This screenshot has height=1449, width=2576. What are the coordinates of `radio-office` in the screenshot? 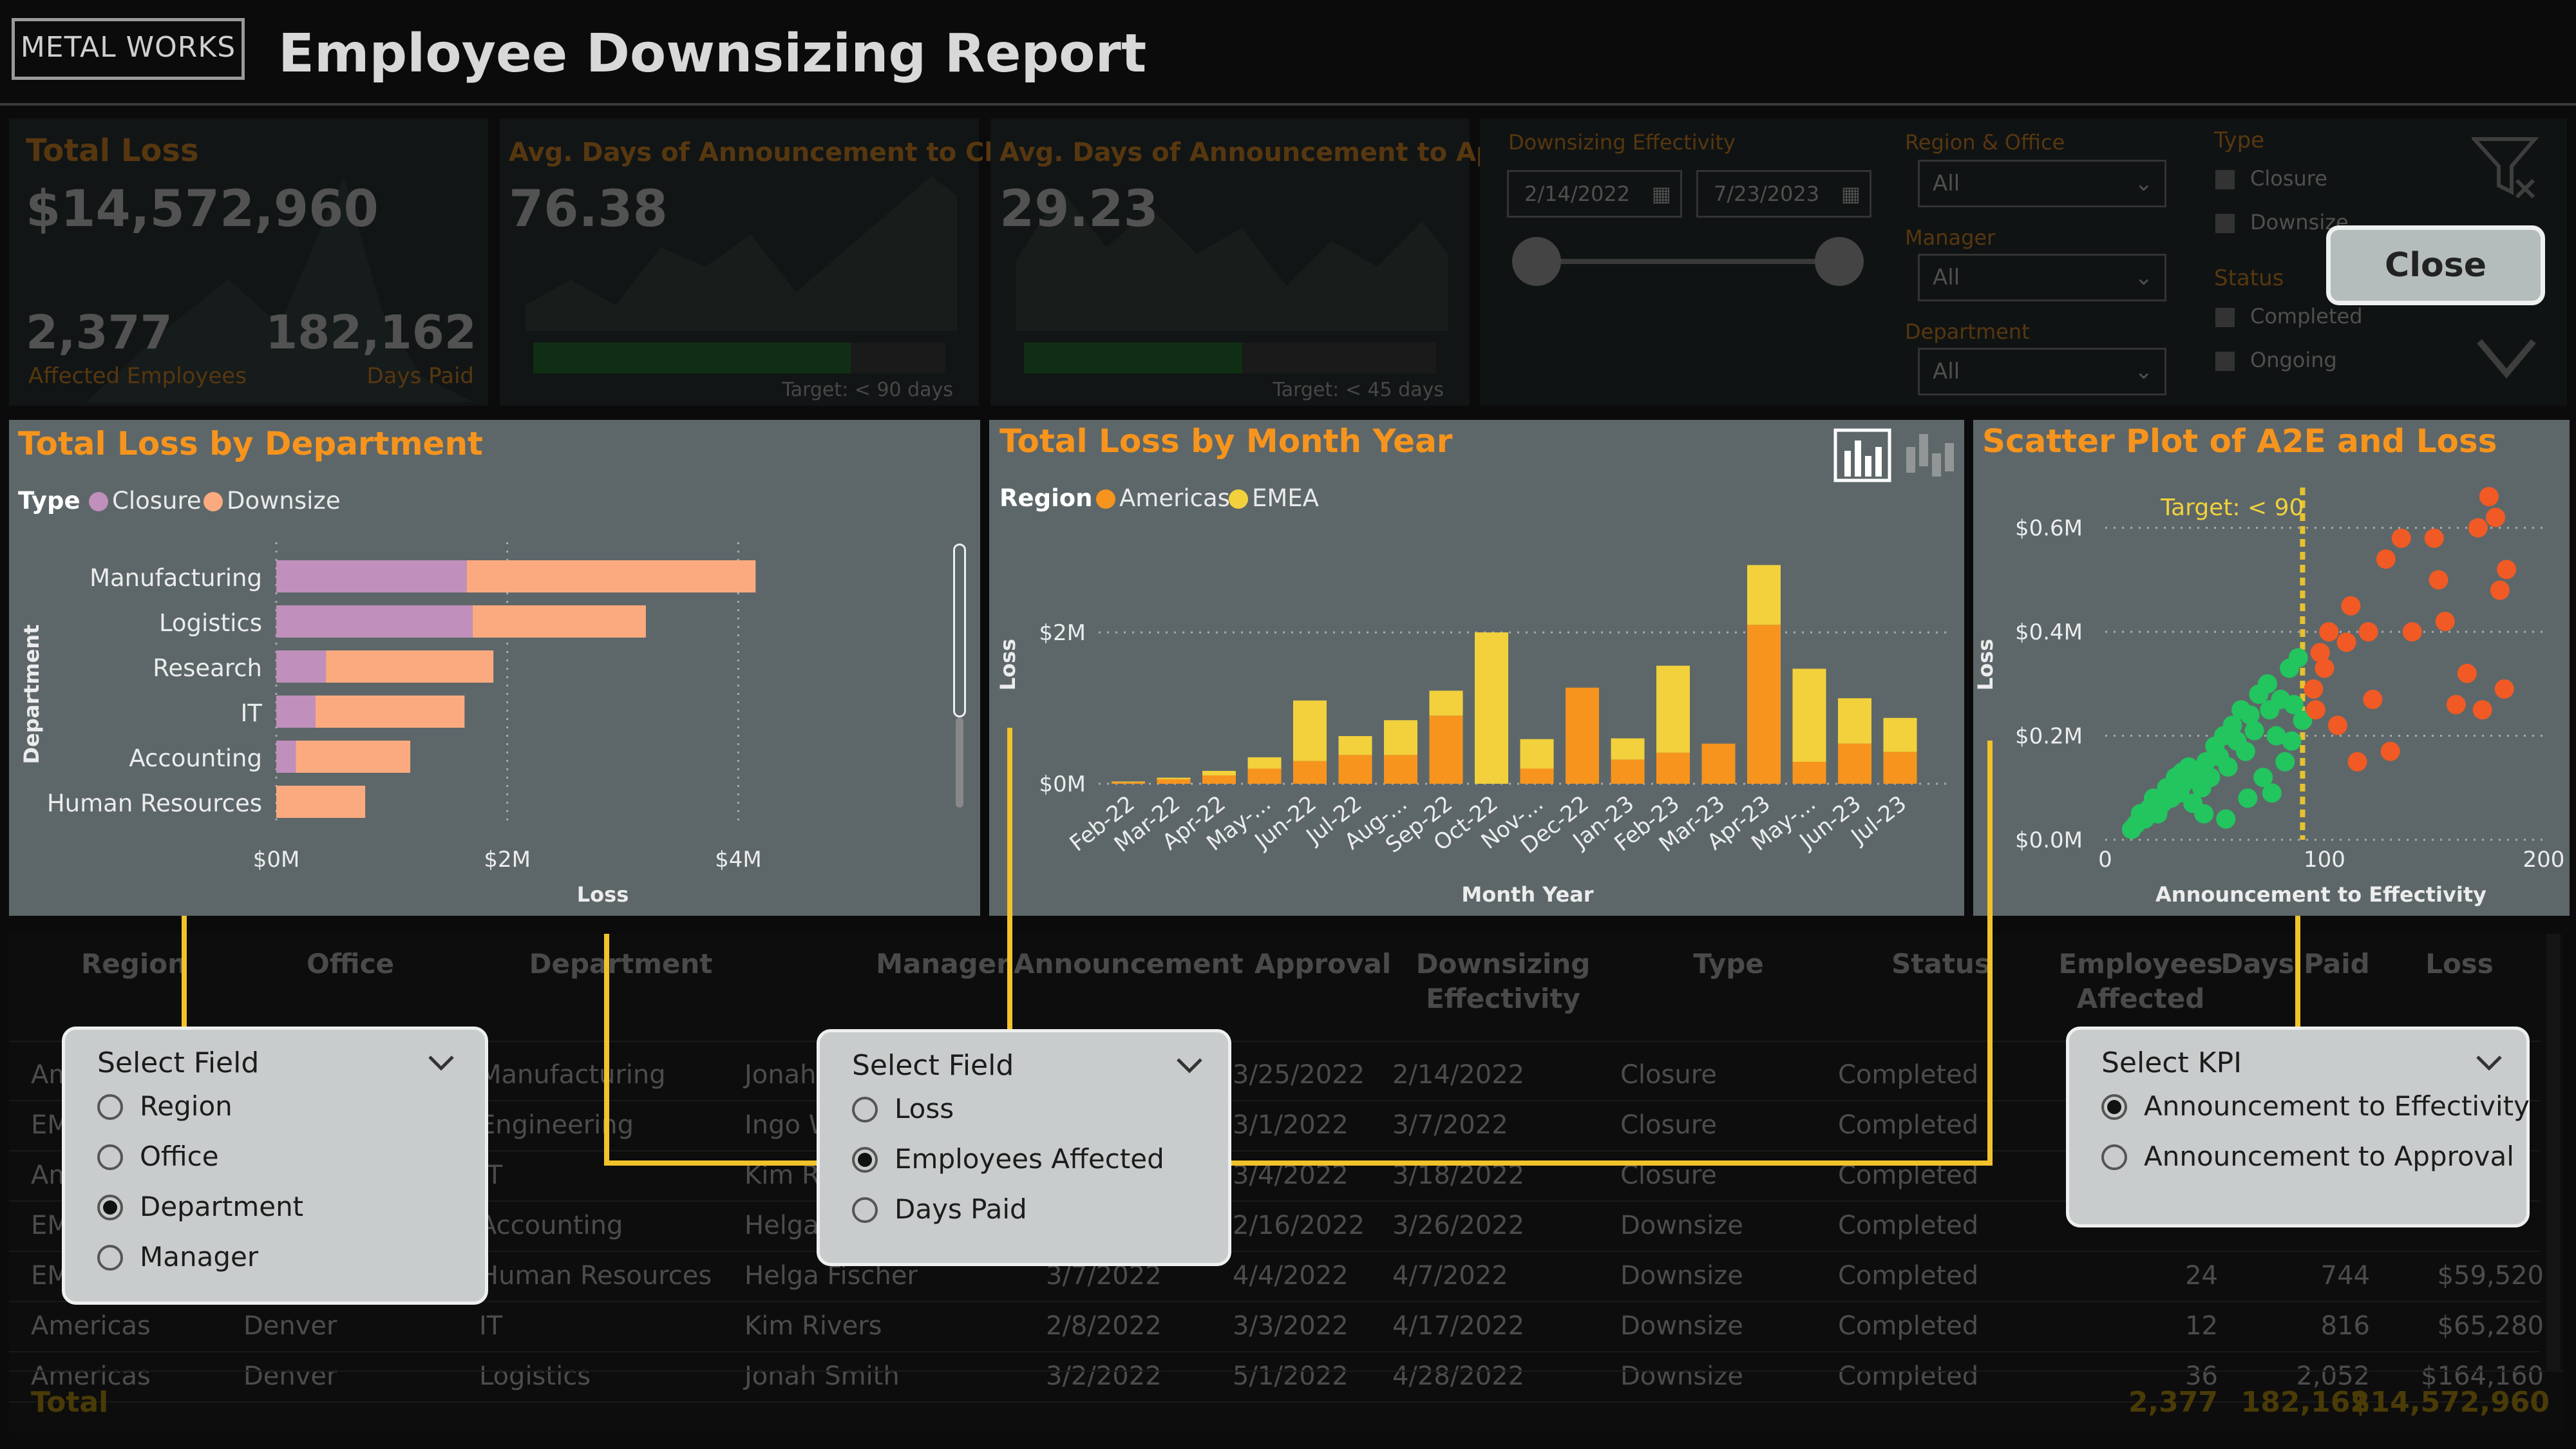 It's located at (110, 1157).